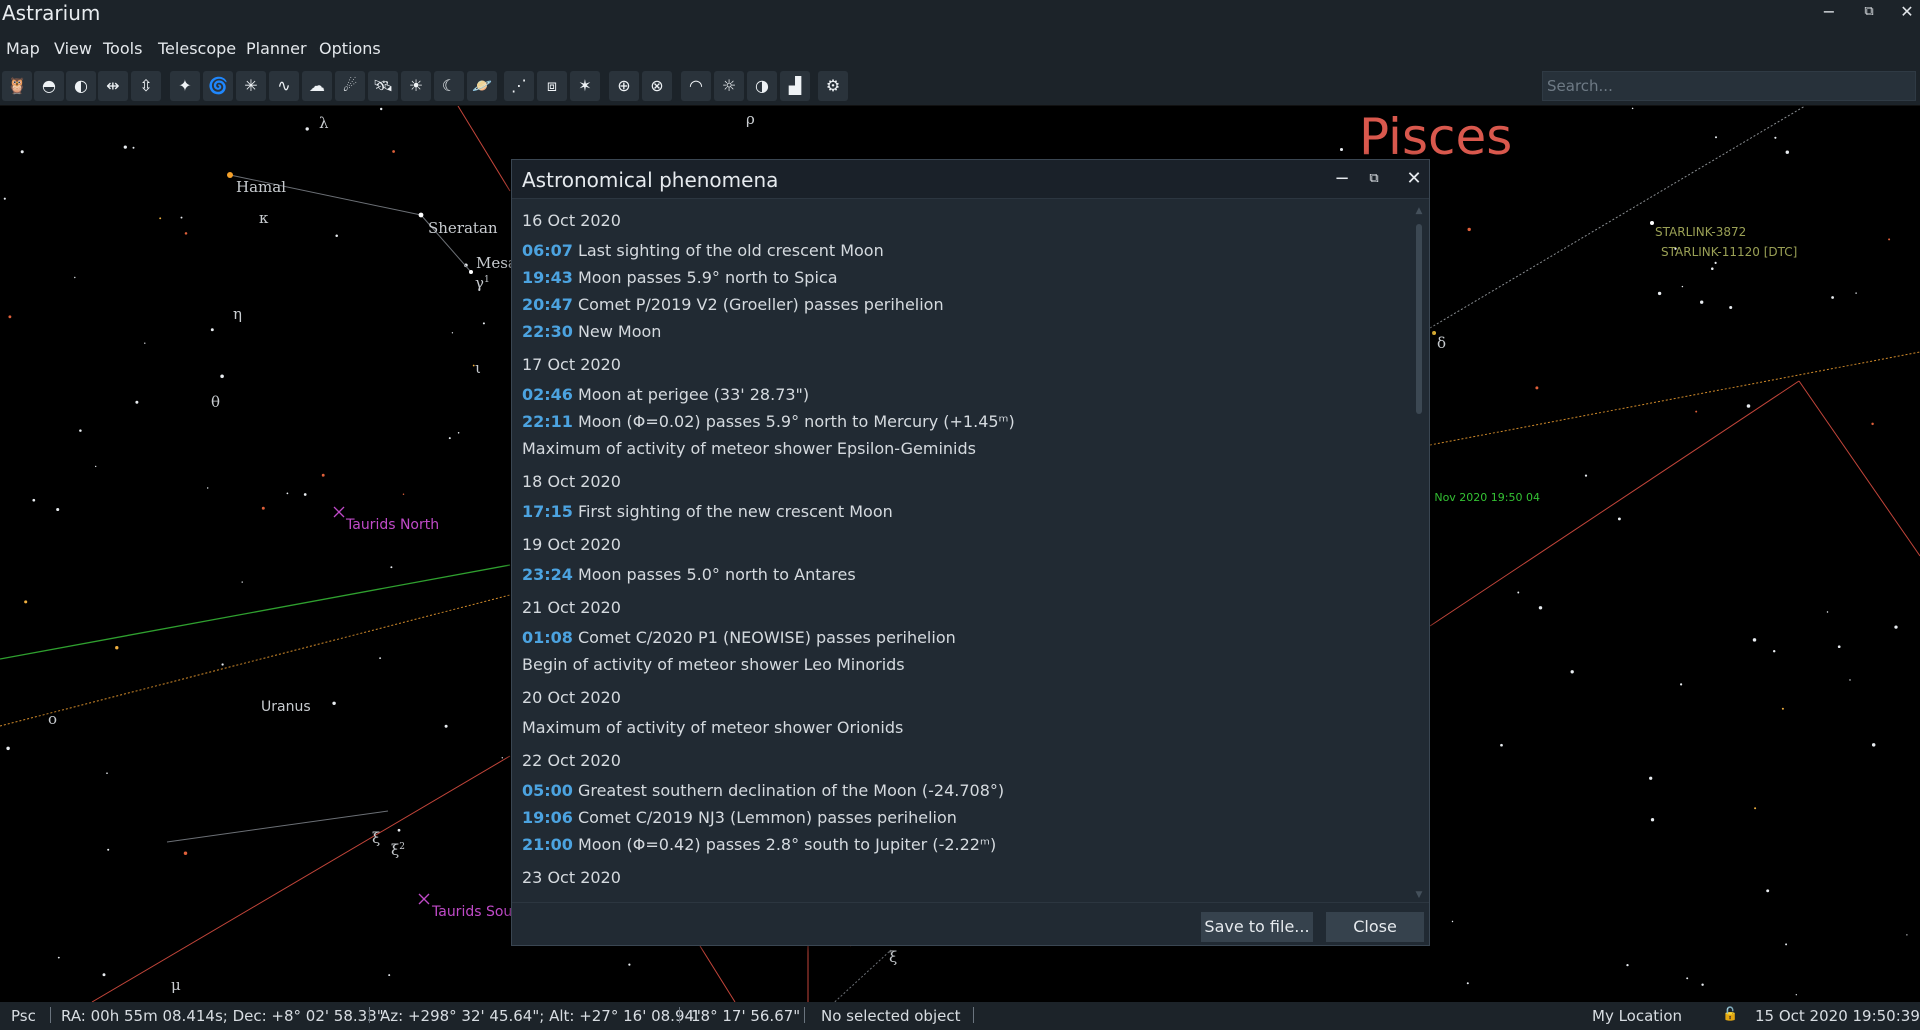  What do you see at coordinates (197, 48) in the screenshot?
I see `menu-telescope: Telescope` at bounding box center [197, 48].